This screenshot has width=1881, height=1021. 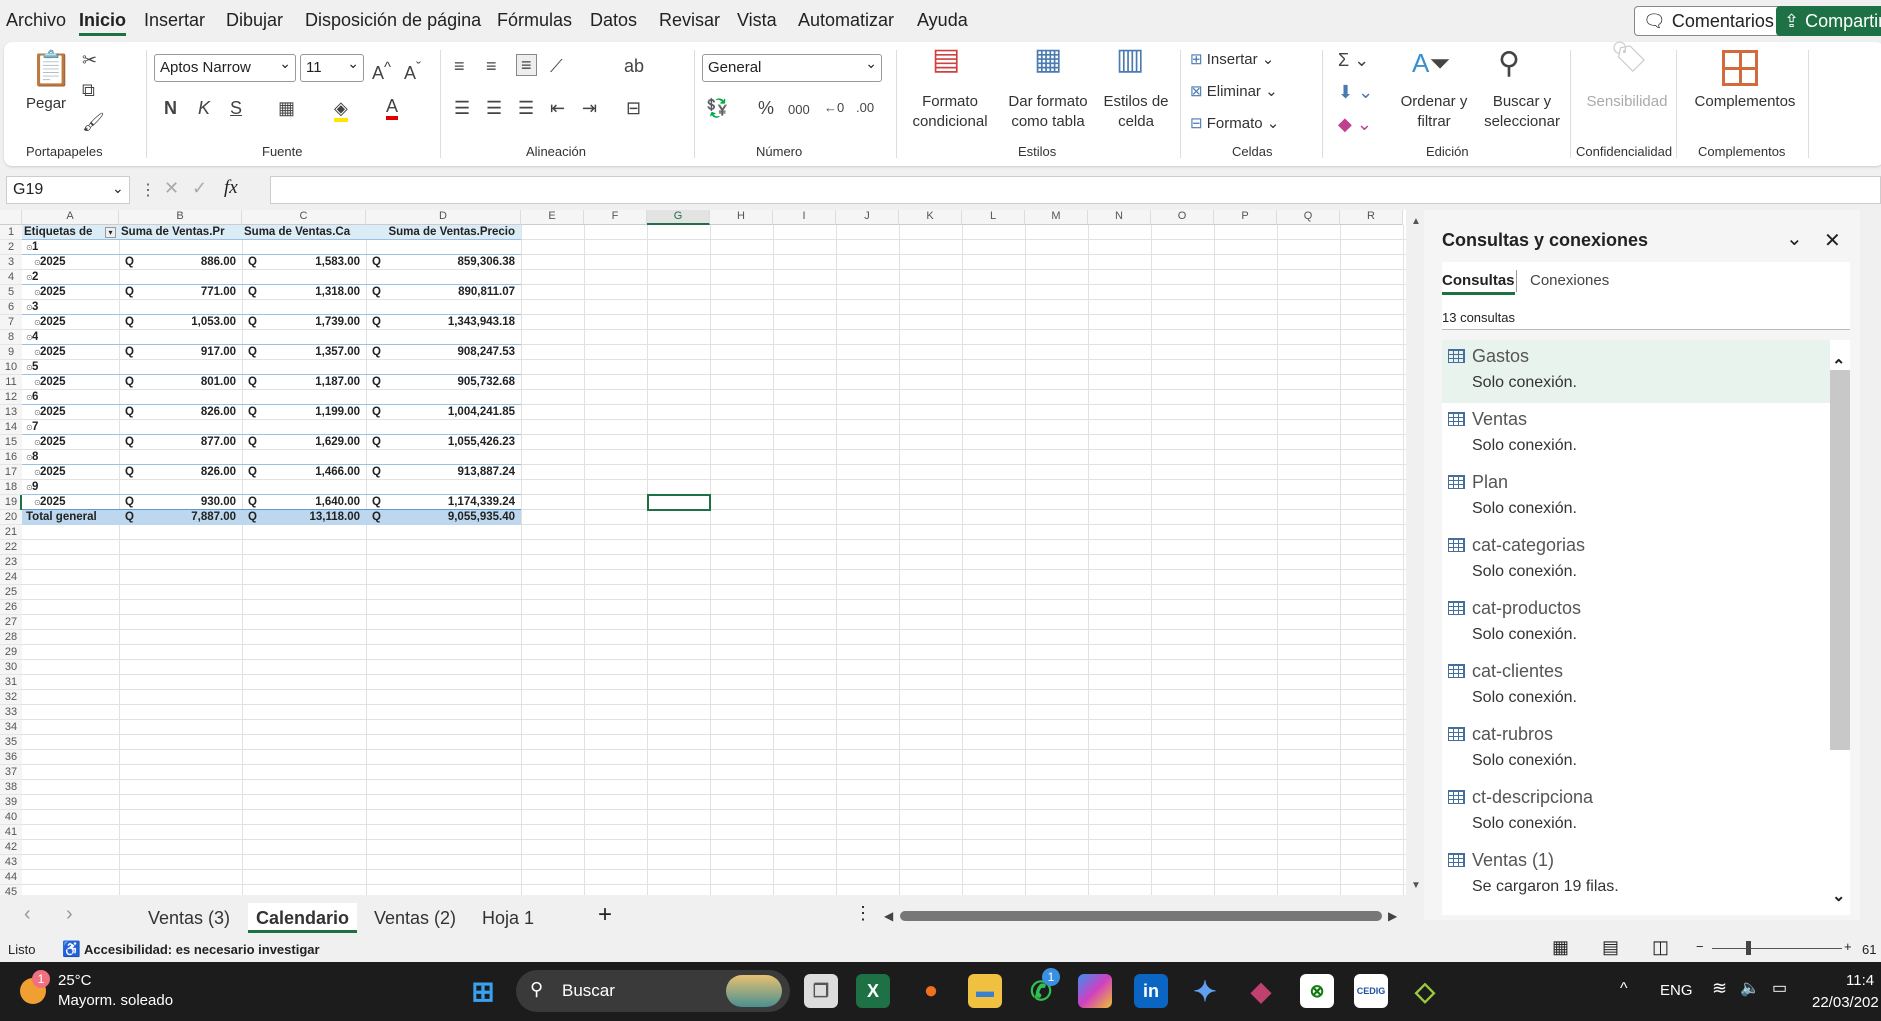 What do you see at coordinates (35, 307) in the screenshot?
I see `row-label: 3` at bounding box center [35, 307].